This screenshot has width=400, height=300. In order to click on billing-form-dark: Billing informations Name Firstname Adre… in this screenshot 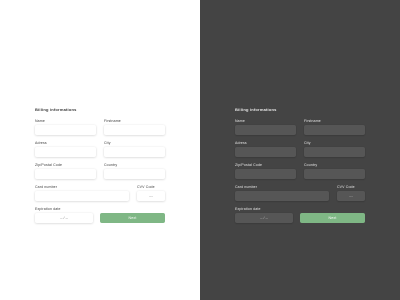, I will do `click(300, 168)`.